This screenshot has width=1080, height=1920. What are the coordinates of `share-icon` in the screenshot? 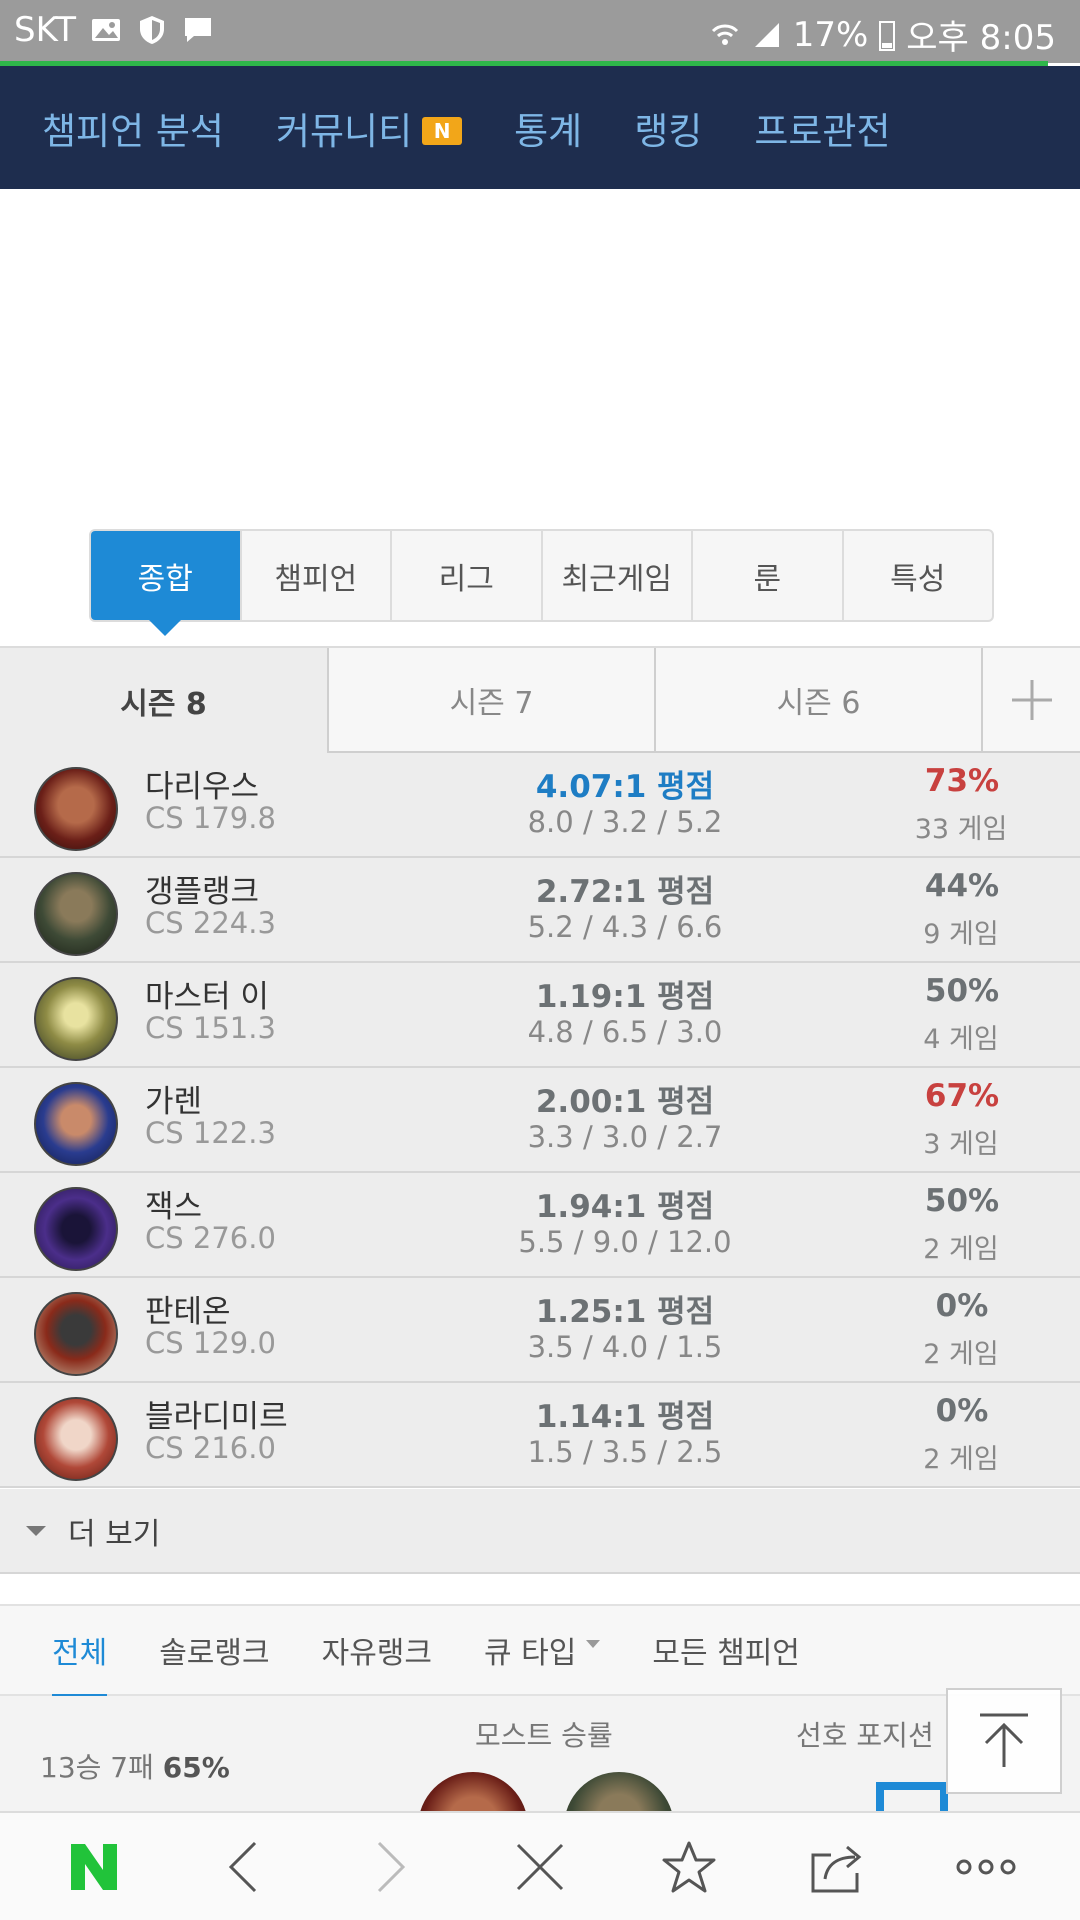 It's located at (836, 1868).